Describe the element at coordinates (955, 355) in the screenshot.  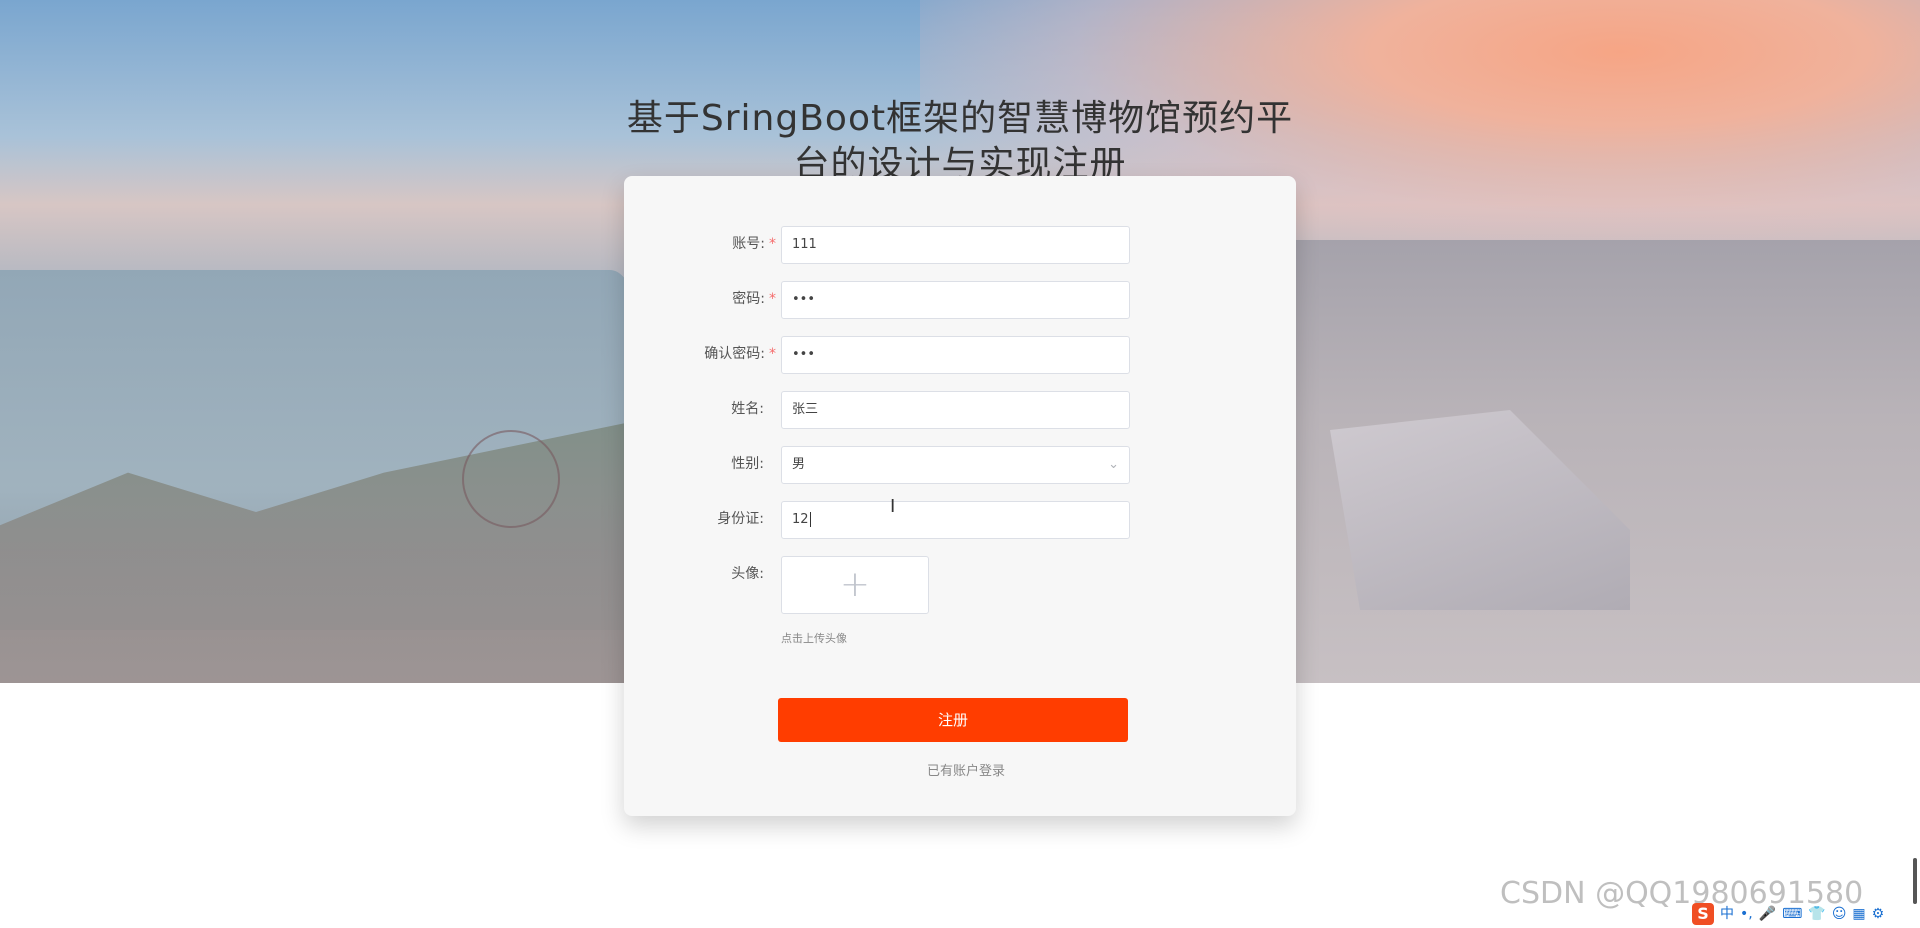
I see `confirm-password-input: •••` at that location.